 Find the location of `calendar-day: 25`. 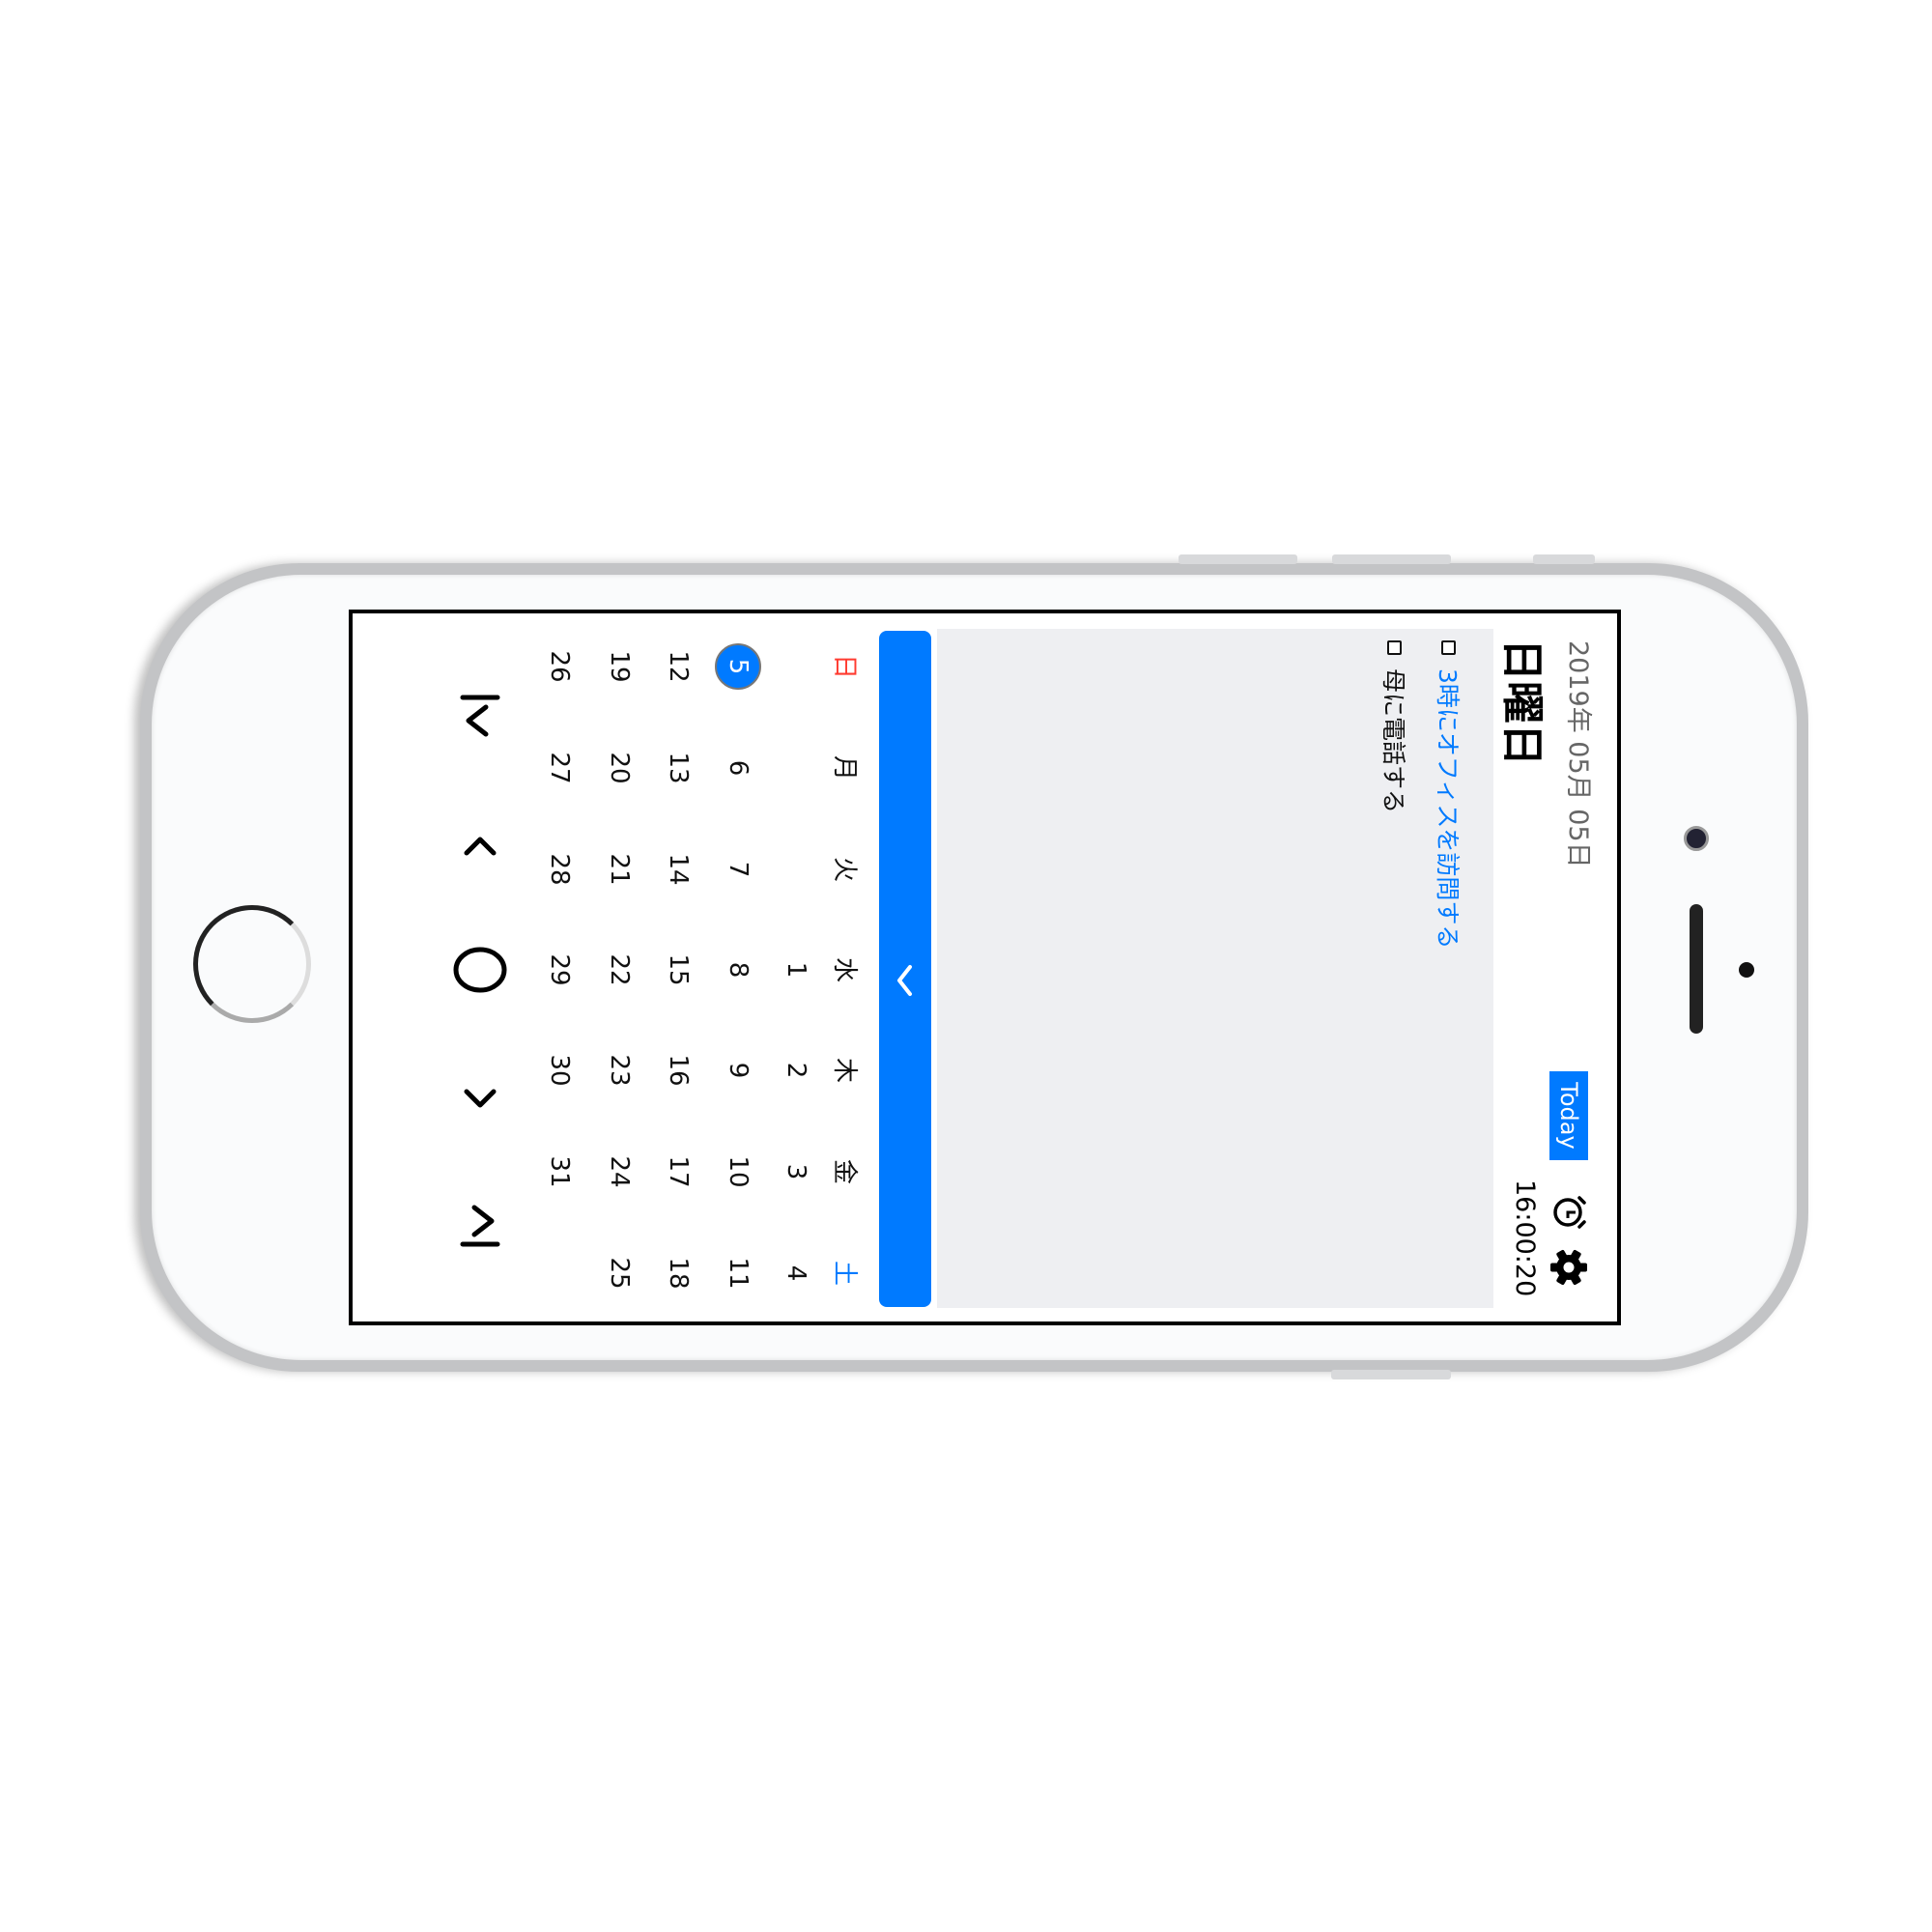

calendar-day: 25 is located at coordinates (619, 1273).